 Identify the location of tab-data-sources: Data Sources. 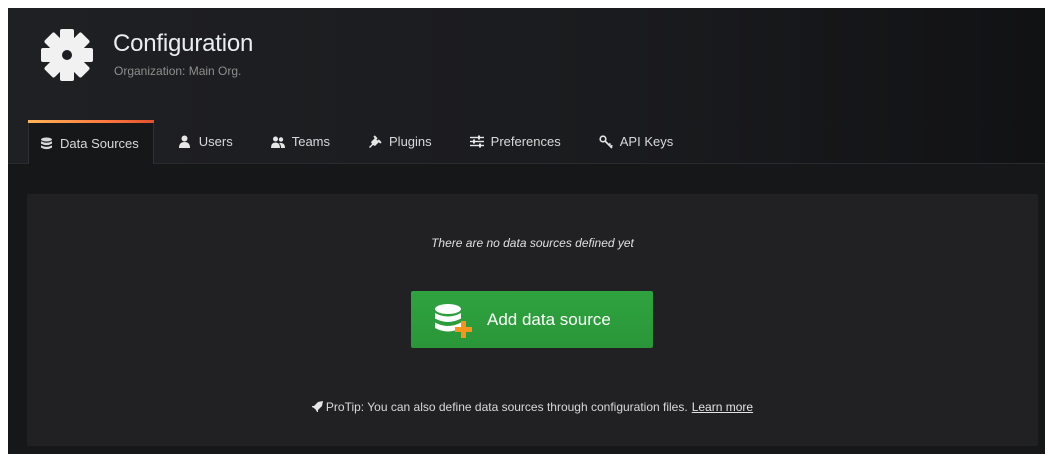
(91, 142).